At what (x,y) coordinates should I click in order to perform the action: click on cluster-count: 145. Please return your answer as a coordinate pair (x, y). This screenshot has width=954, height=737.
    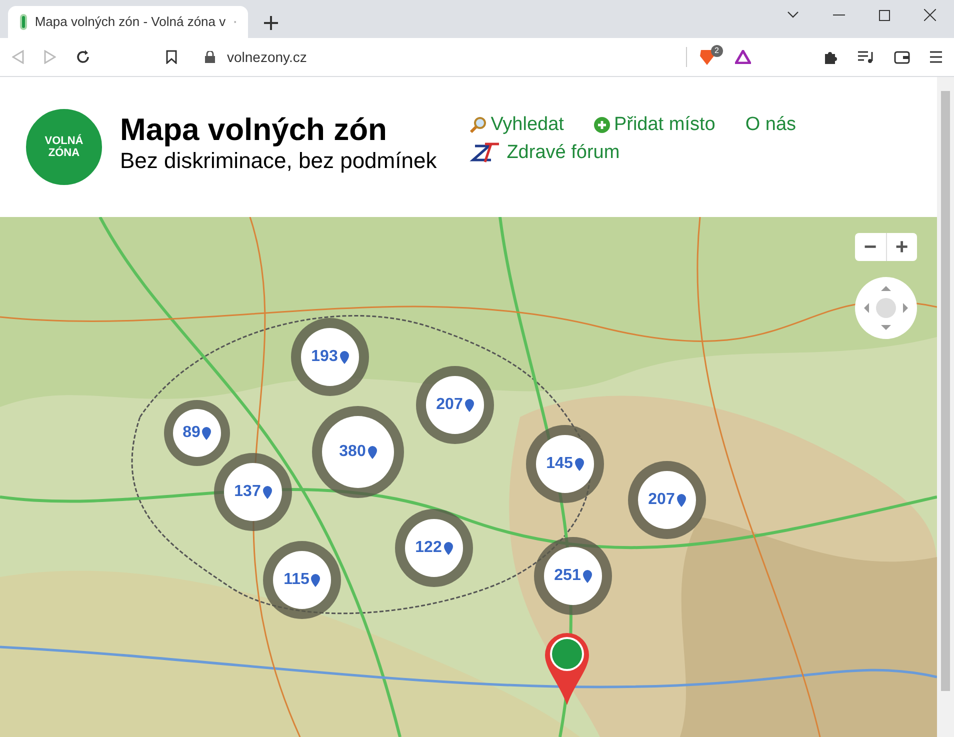
    Looking at the image, I should click on (559, 464).